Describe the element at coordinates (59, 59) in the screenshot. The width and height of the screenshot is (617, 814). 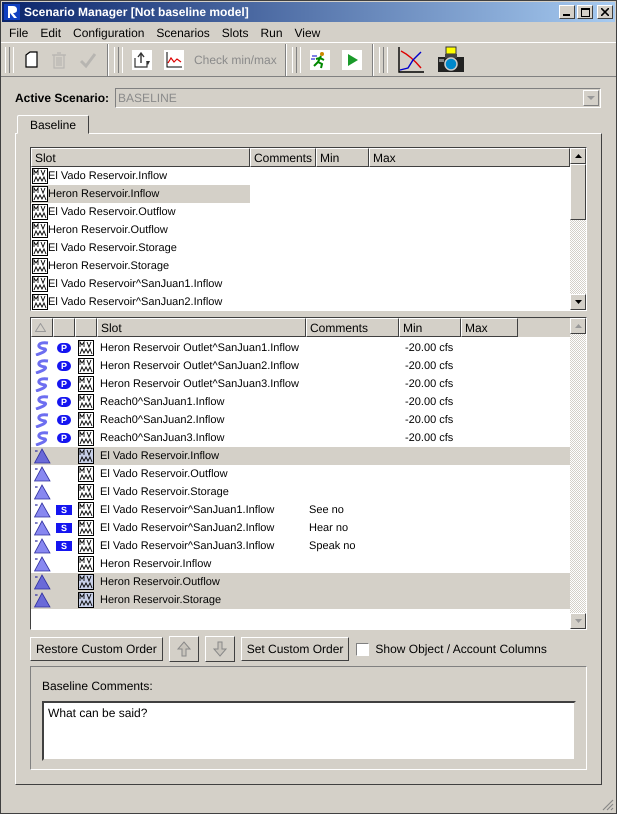
I see `trash-icon` at that location.